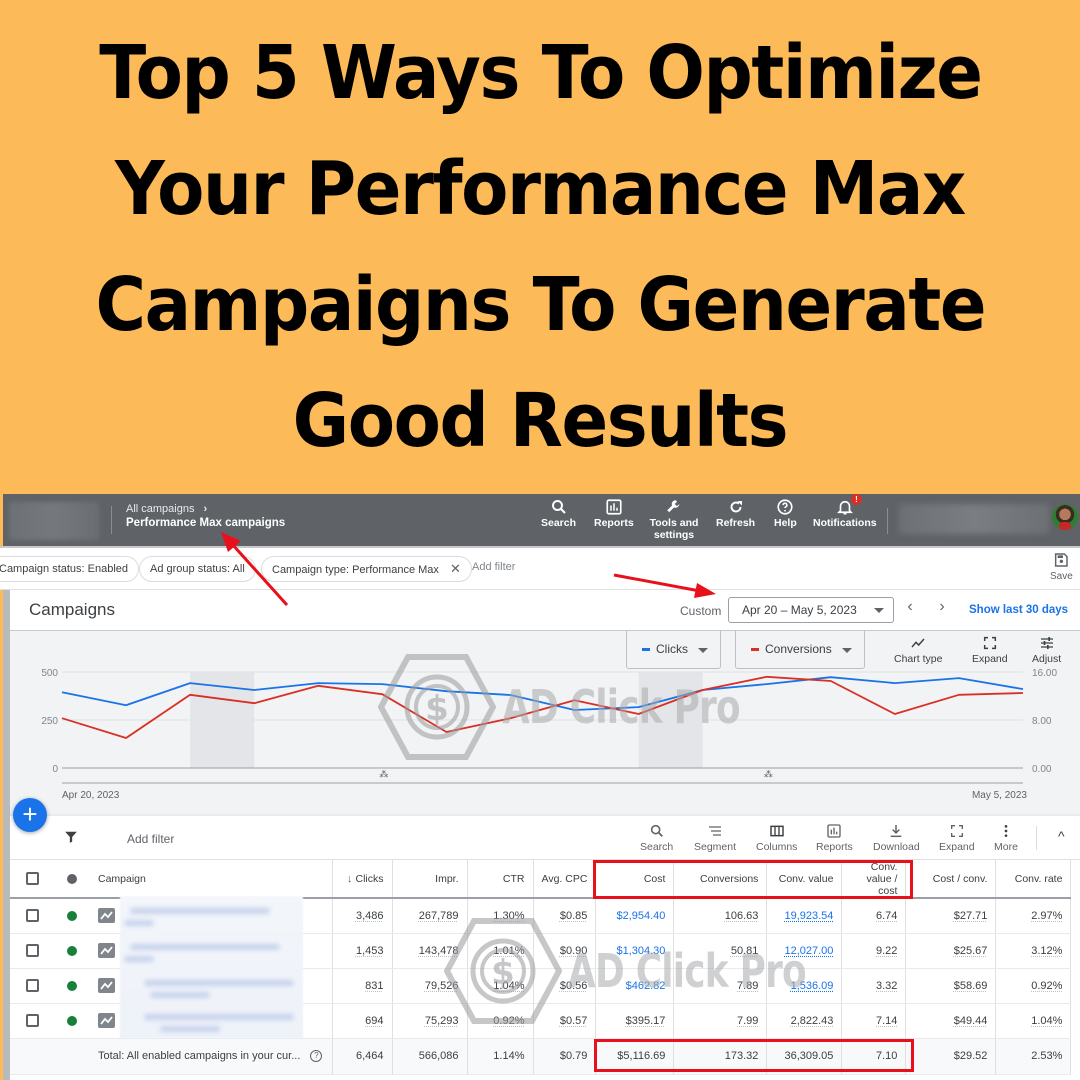 Image resolution: width=1080 pixels, height=1080 pixels. Describe the element at coordinates (951, 1021) in the screenshot. I see `cost-conv-cell: $49.44` at that location.